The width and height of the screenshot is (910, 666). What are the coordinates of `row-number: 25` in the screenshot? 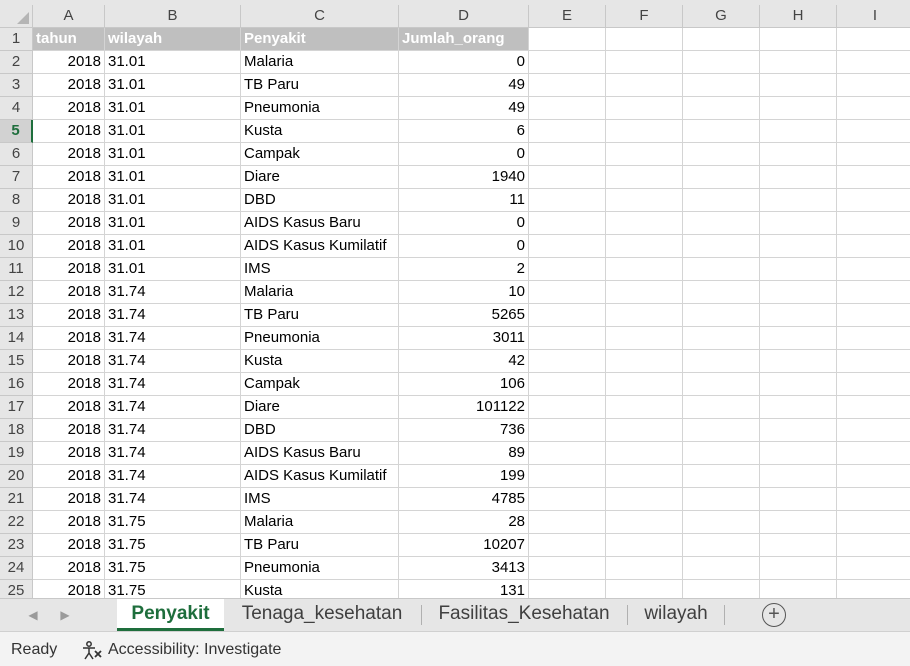 It's located at (16, 589).